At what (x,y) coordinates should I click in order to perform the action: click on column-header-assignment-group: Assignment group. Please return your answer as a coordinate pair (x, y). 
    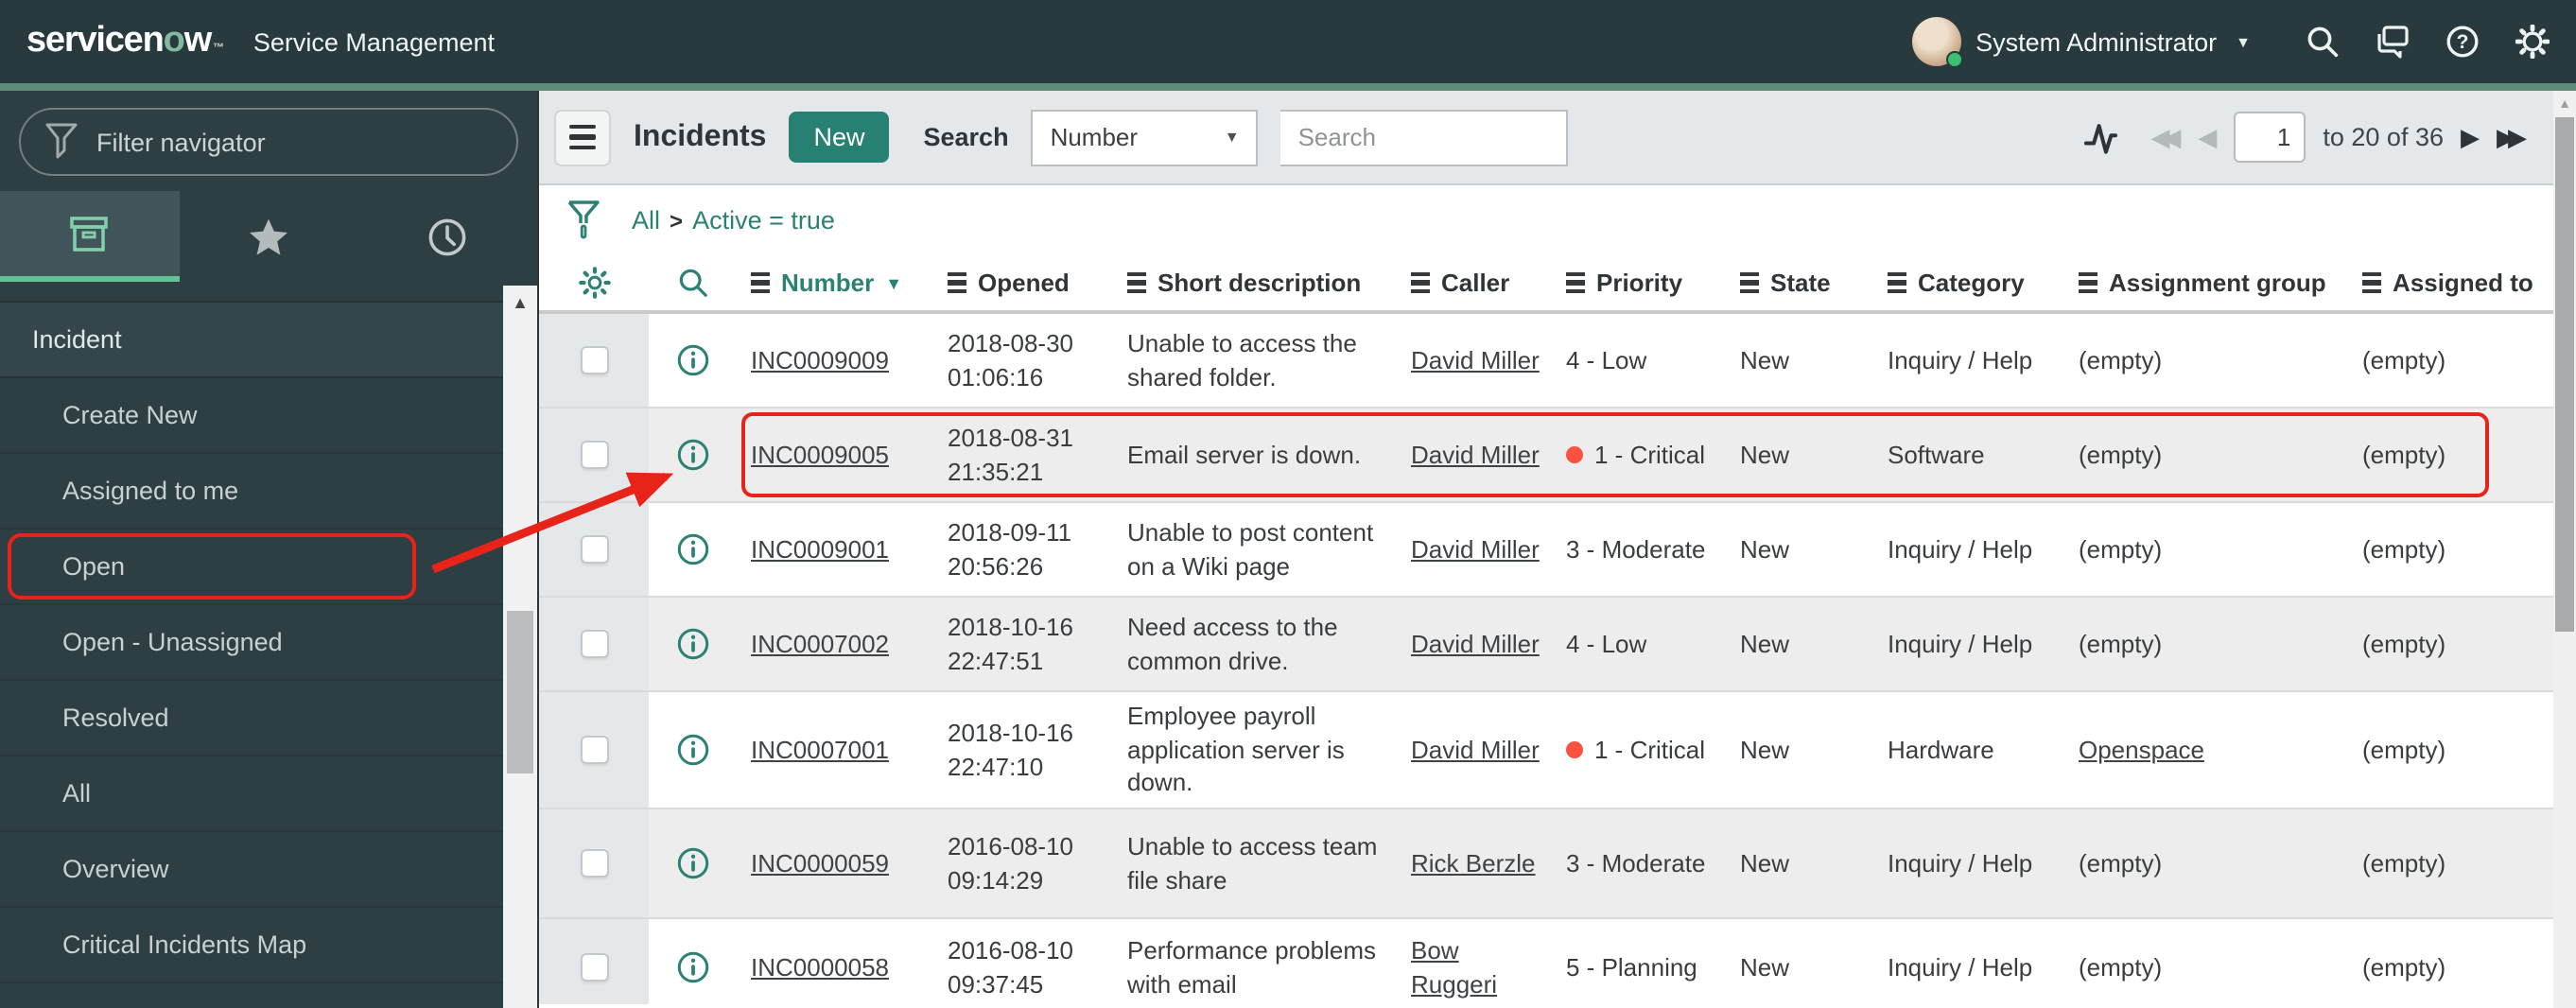
    Looking at the image, I should click on (2205, 283).